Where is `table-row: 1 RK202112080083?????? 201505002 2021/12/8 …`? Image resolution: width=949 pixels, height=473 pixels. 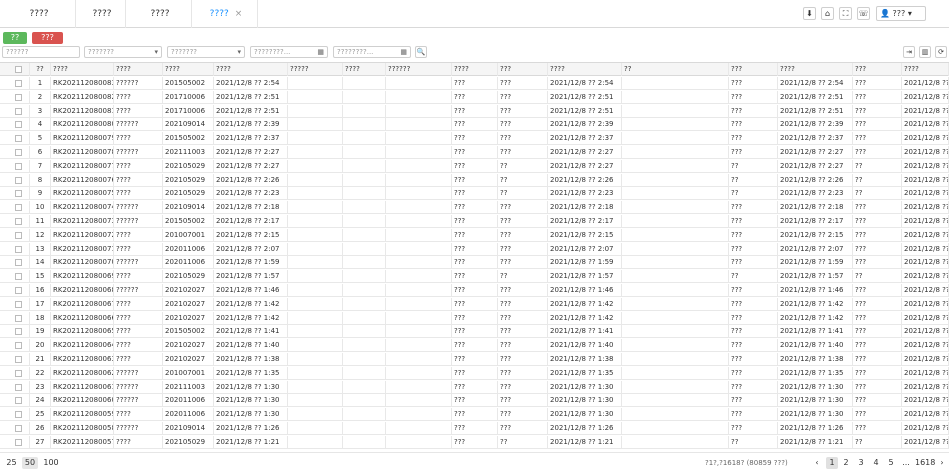
table-row: 1 RK202112080083?????? 201505002 2021/12/8 … is located at coordinates (474, 83).